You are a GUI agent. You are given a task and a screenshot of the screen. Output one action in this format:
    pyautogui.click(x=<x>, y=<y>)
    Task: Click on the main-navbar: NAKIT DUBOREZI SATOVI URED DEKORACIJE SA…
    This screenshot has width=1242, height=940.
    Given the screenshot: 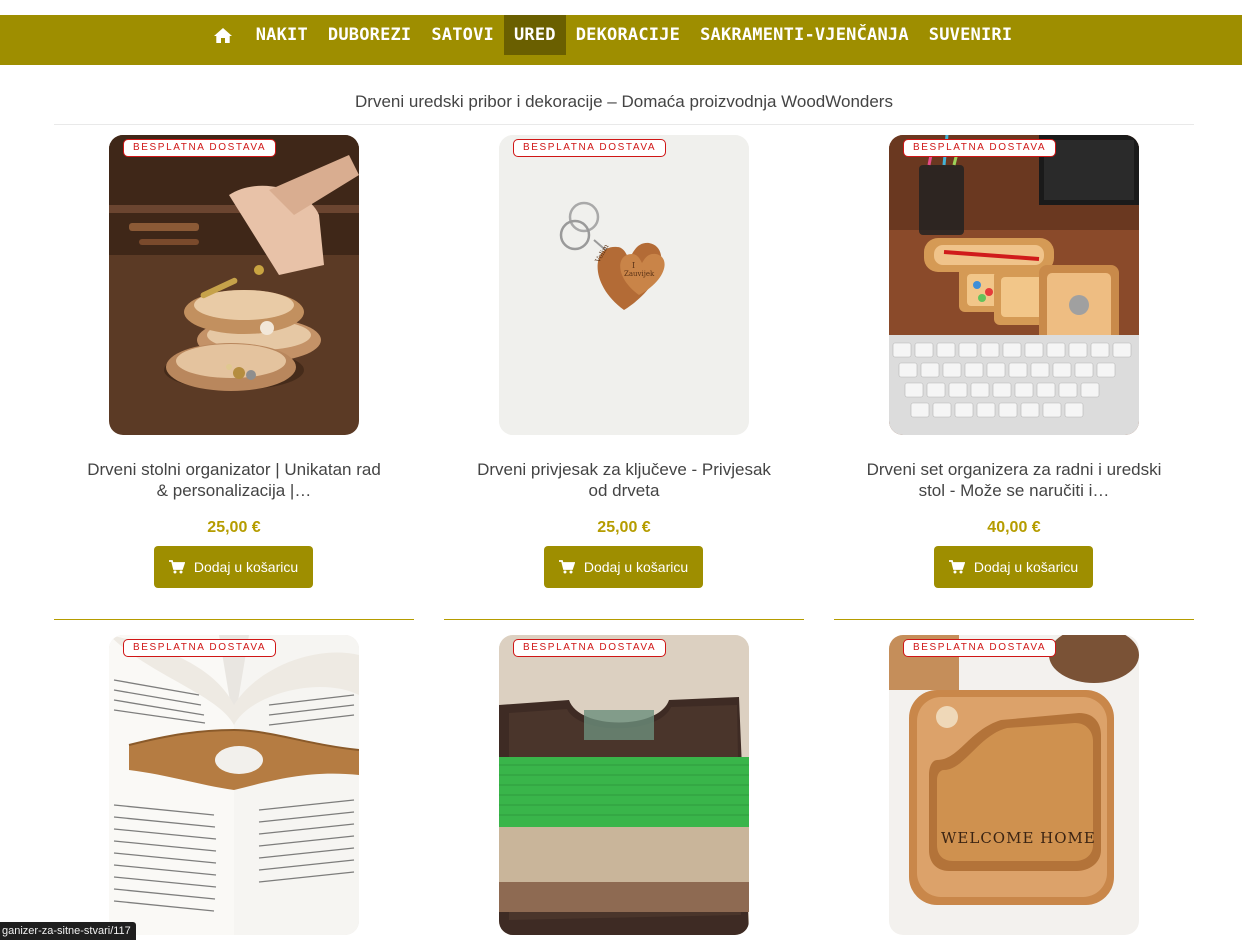 What is the action you would take?
    pyautogui.click(x=621, y=40)
    